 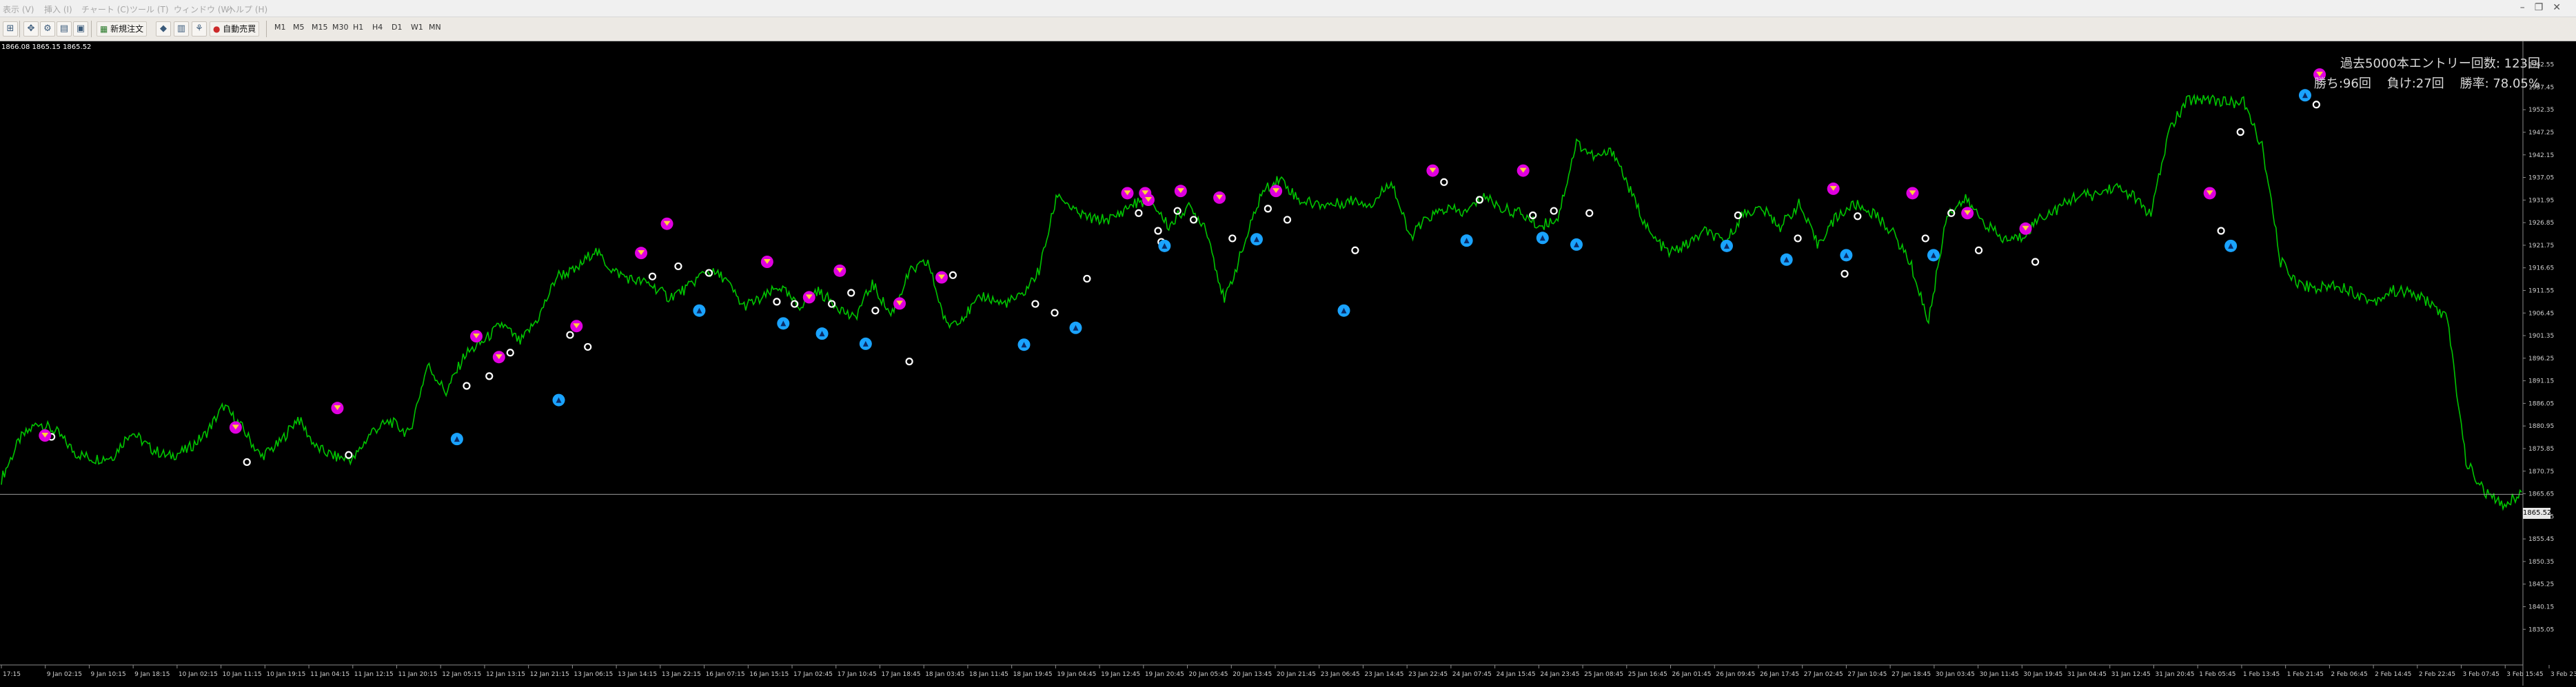 What do you see at coordinates (377, 28) in the screenshot?
I see `timeframe-h4: H4` at bounding box center [377, 28].